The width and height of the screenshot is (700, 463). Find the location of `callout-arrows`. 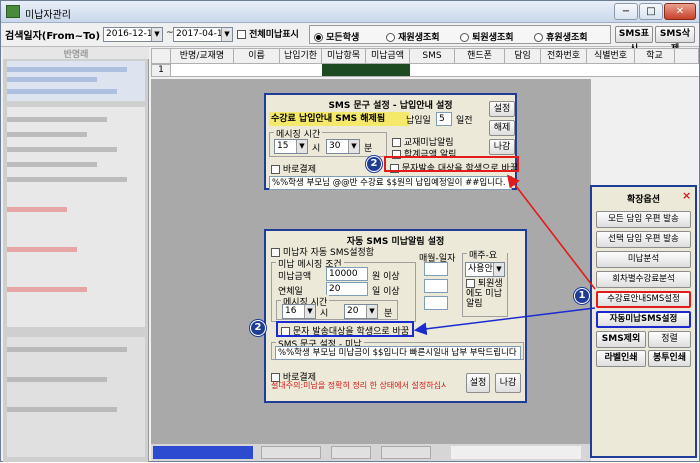

callout-arrows is located at coordinates (504, 255).